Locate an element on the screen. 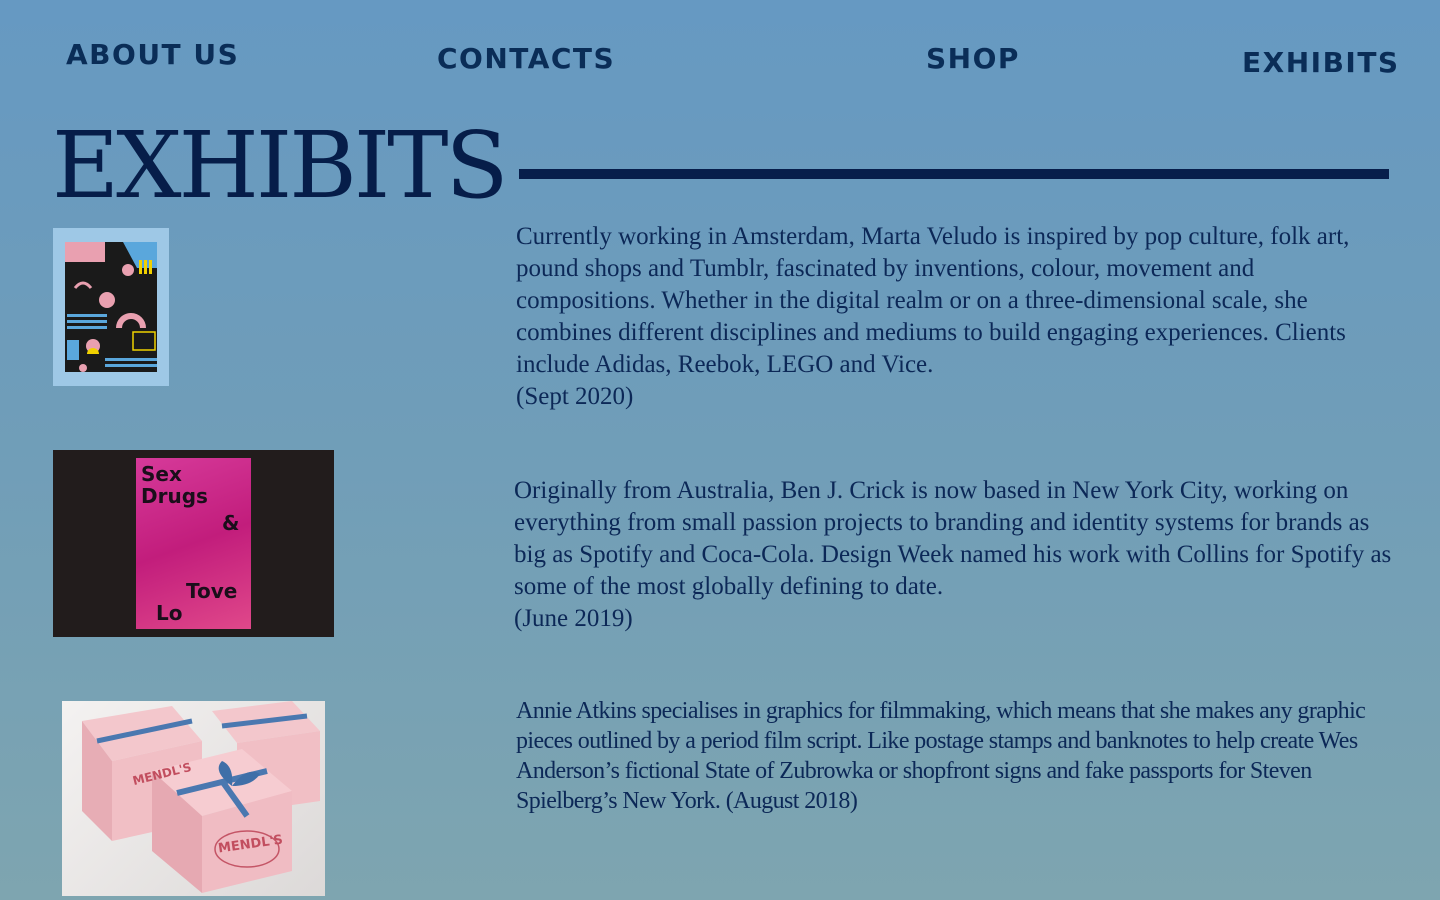 This screenshot has height=900, width=1440. pastry-boxes-photo is located at coordinates (201, 797).